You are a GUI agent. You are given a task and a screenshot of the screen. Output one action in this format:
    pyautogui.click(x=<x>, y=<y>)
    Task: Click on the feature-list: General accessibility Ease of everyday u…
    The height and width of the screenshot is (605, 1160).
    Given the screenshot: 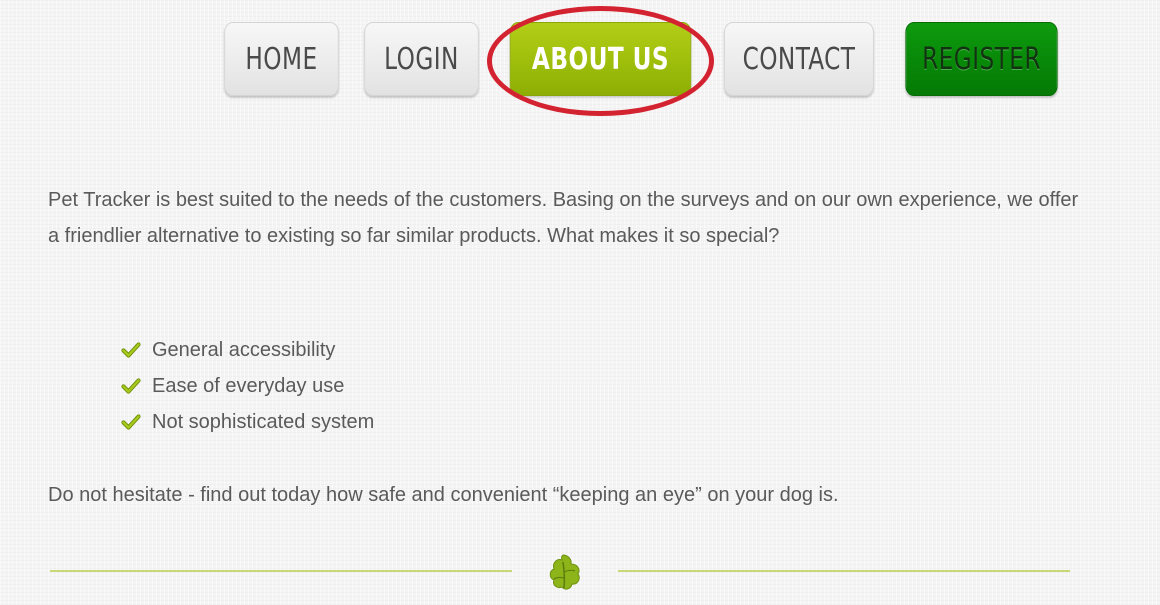 What is the action you would take?
    pyautogui.click(x=247, y=386)
    